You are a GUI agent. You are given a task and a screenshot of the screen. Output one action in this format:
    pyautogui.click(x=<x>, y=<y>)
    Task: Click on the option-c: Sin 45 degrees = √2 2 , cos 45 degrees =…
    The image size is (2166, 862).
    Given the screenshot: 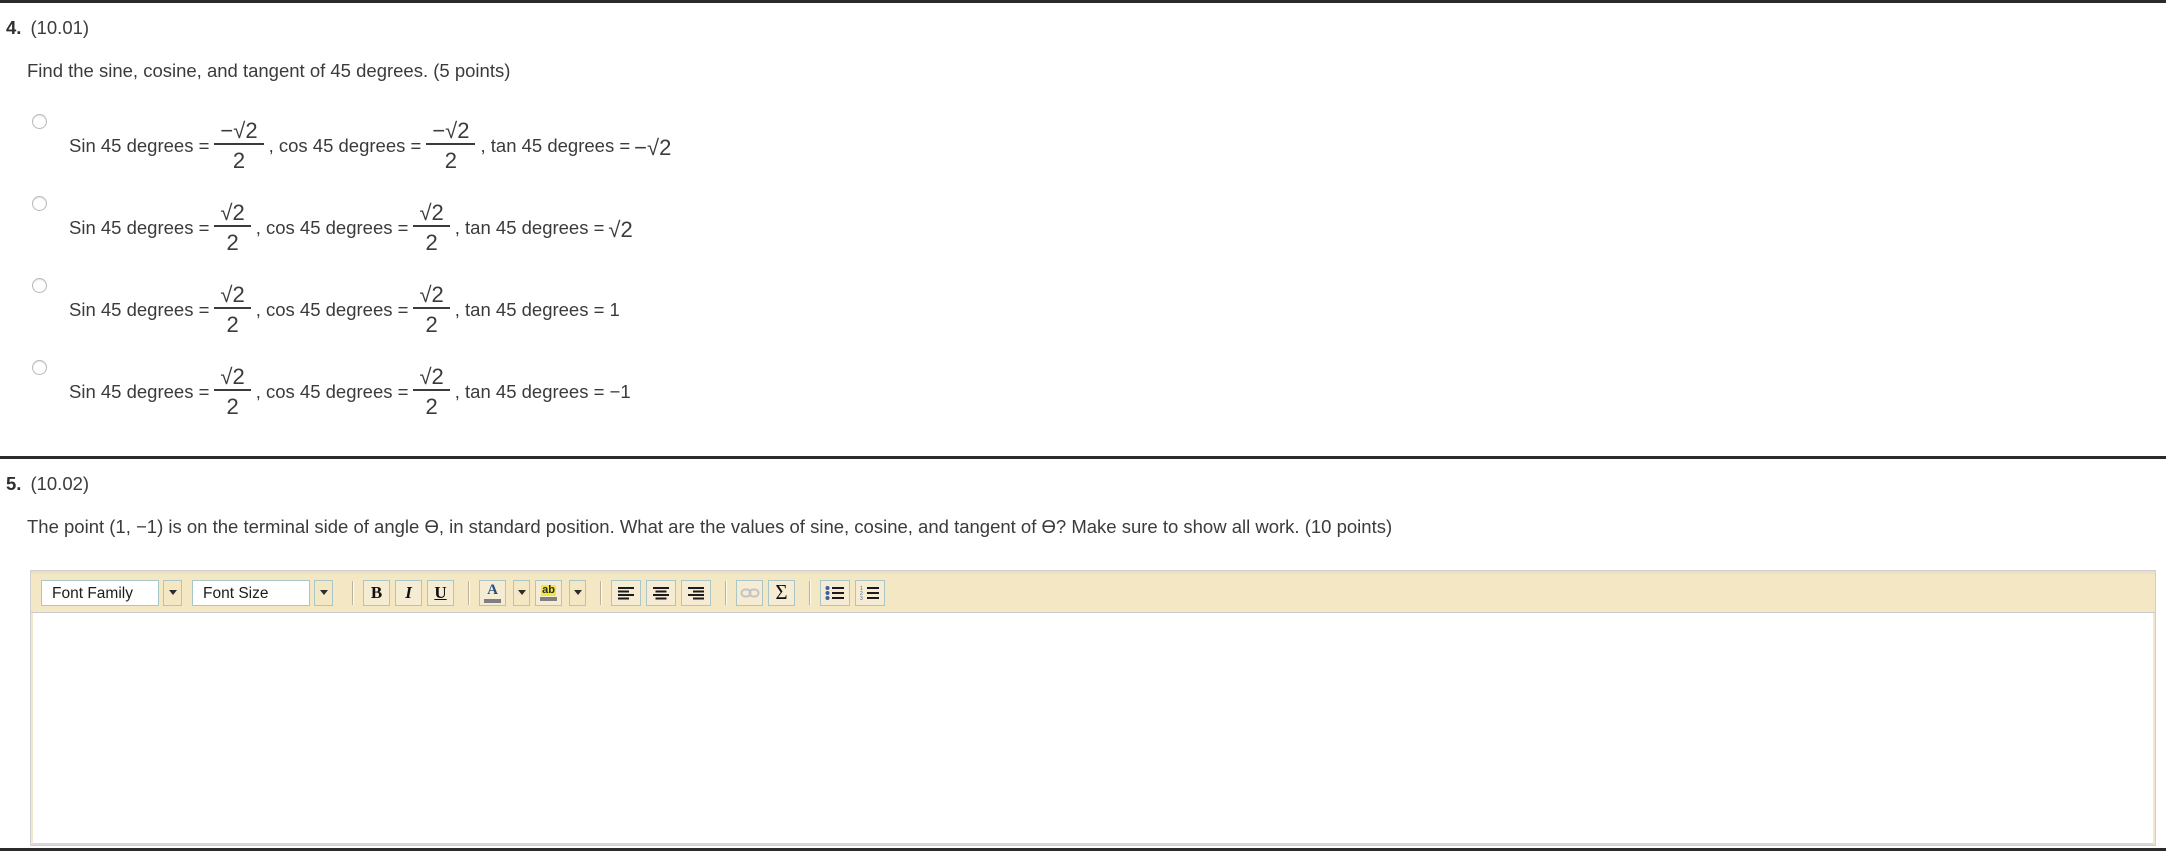 What is the action you would take?
    pyautogui.click(x=1083, y=315)
    